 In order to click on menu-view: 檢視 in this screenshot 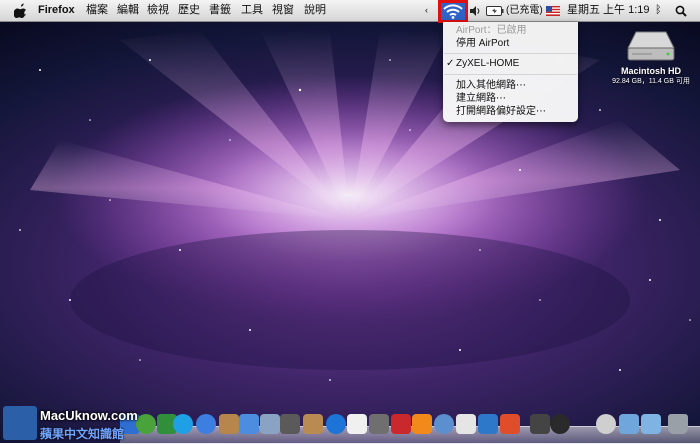, I will do `click(158, 10)`.